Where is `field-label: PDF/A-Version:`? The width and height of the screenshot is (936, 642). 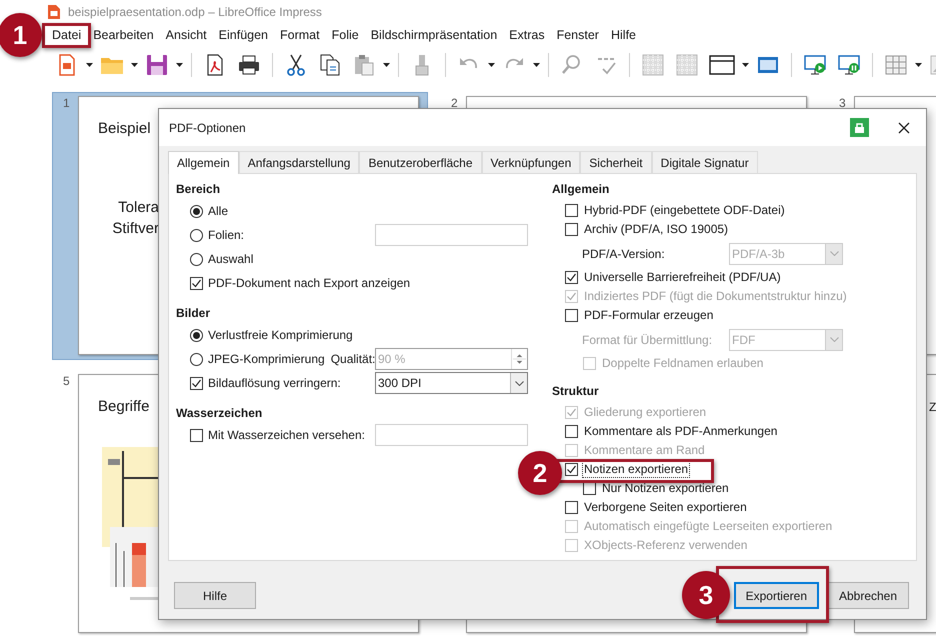
field-label: PDF/A-Version: is located at coordinates (623, 253).